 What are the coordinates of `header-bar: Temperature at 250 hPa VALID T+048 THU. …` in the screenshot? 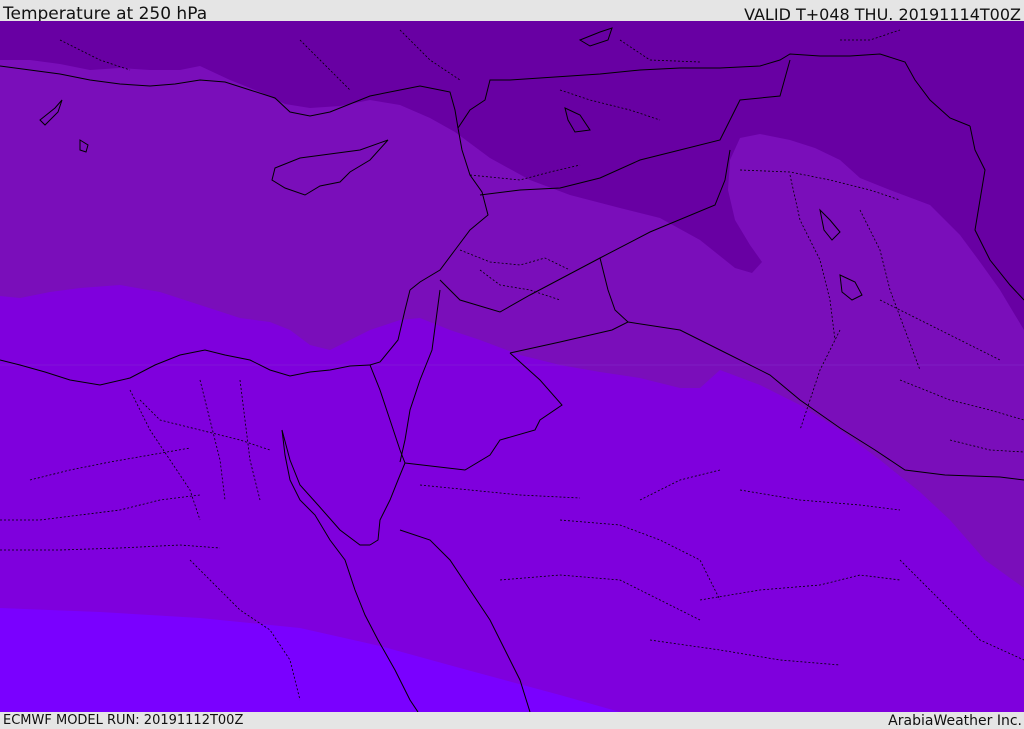 It's located at (512, 12).